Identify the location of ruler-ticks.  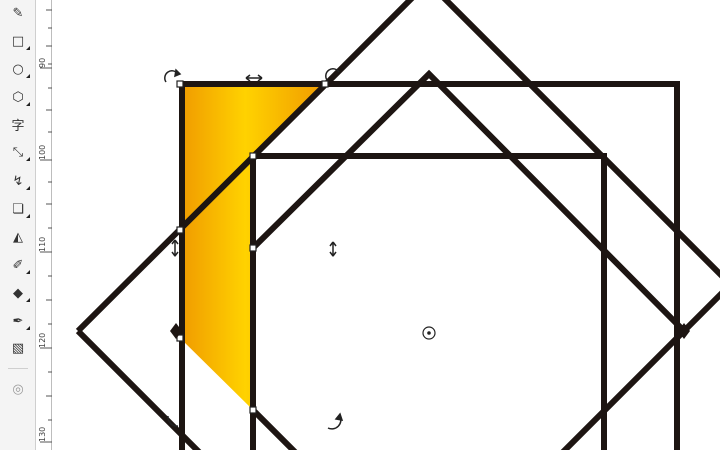
(46, 226).